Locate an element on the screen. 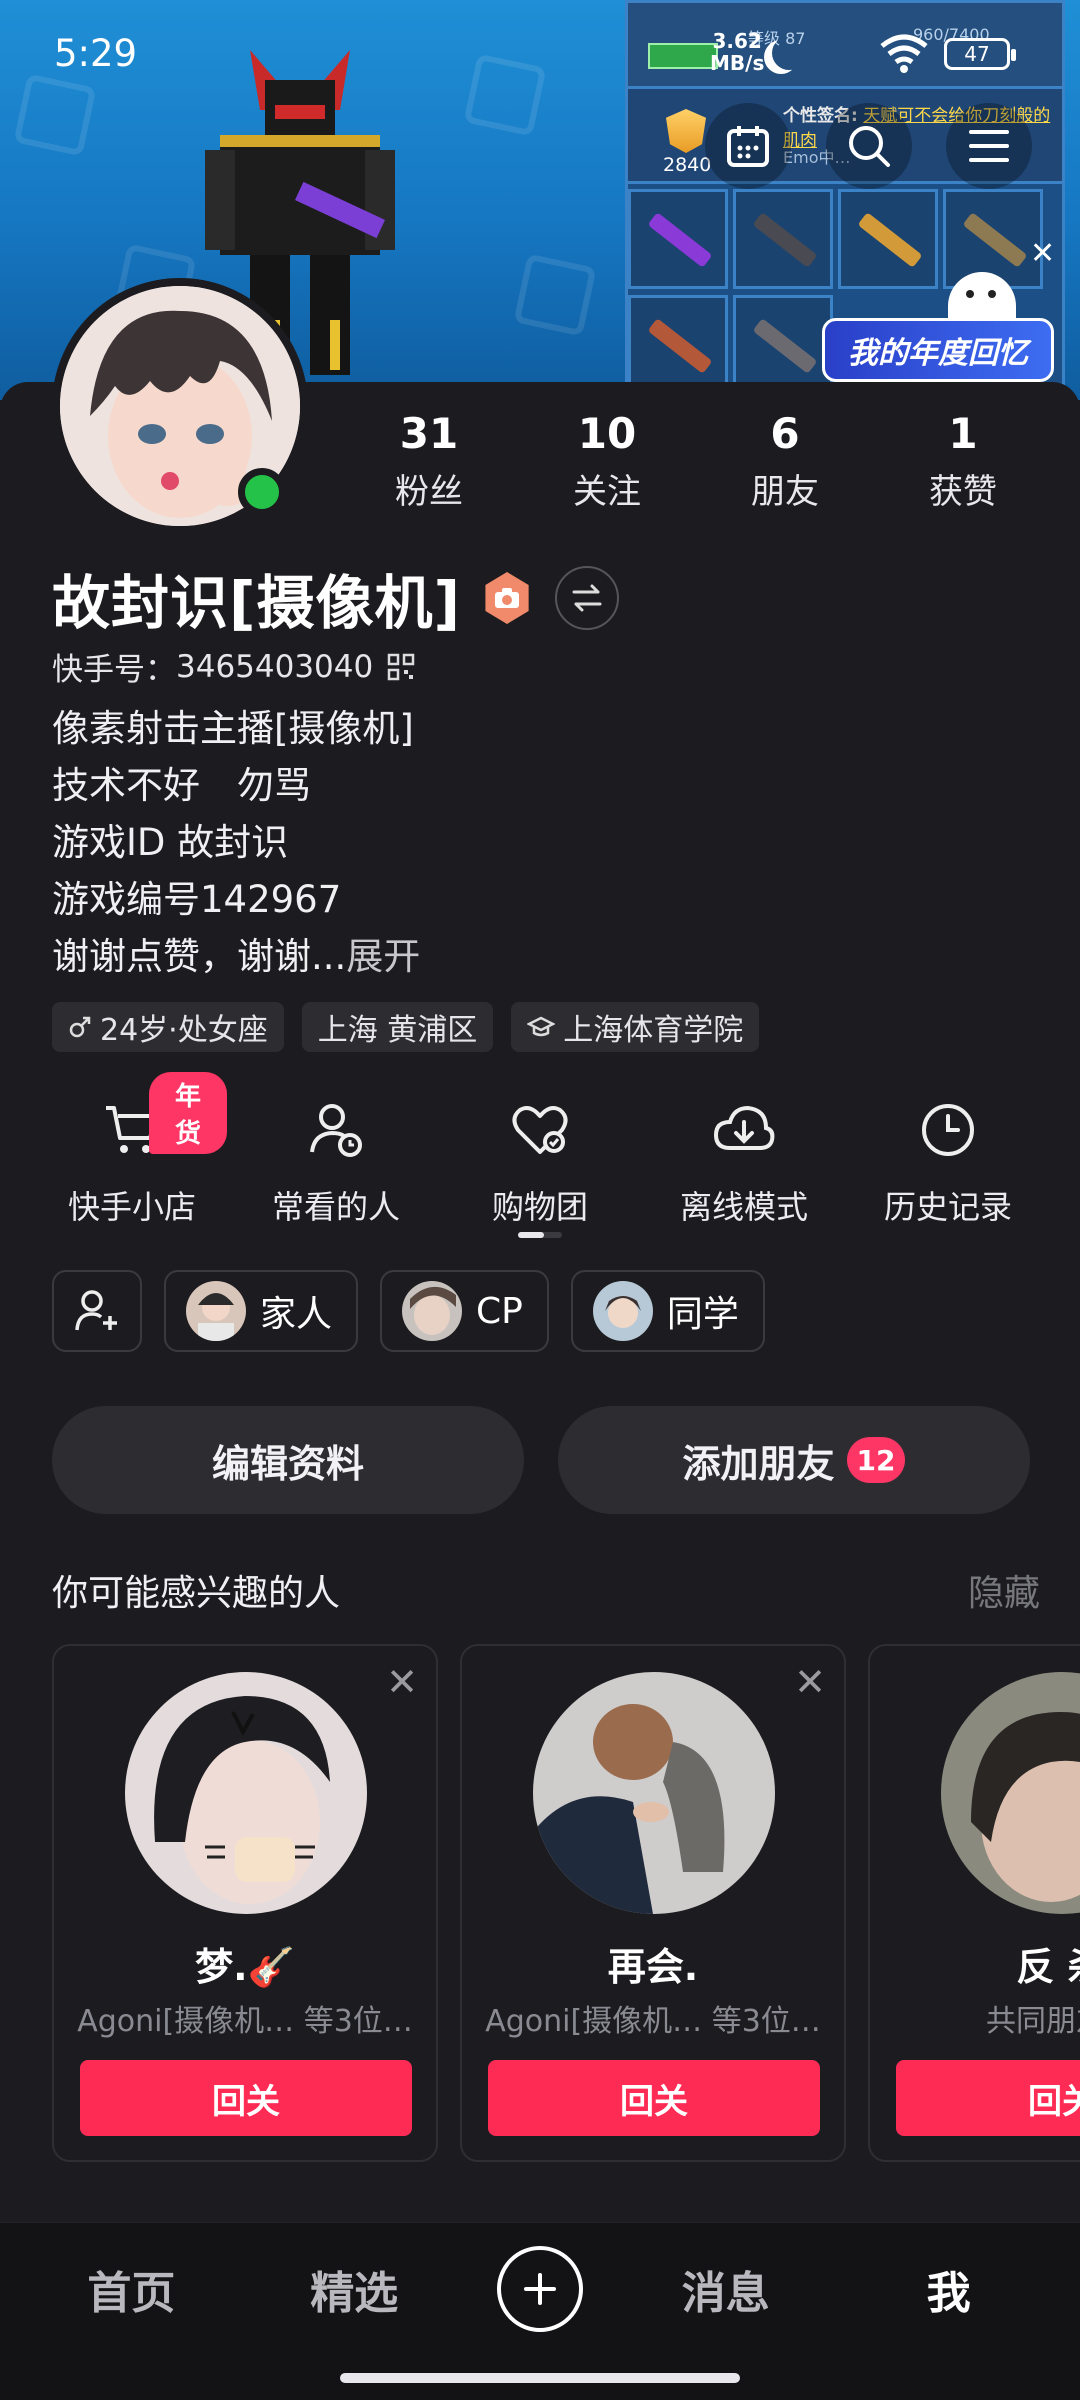 The width and height of the screenshot is (1080, 2400). suggestion-name: 反 杀 is located at coordinates (1048, 1967).